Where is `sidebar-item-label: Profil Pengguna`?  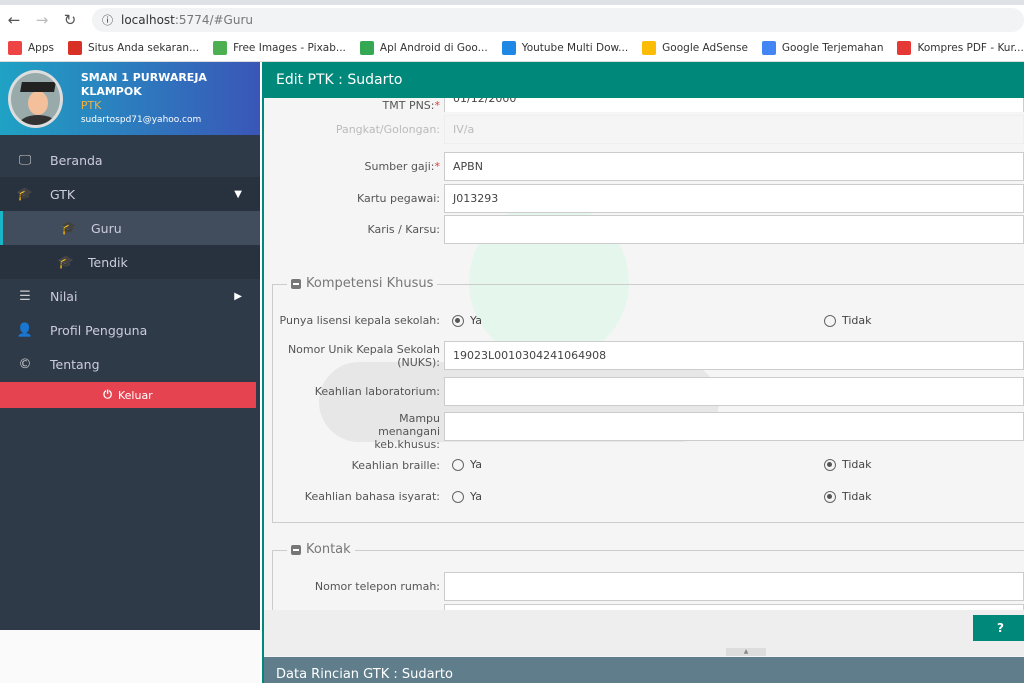
sidebar-item-label: Profil Pengguna is located at coordinates (99, 330).